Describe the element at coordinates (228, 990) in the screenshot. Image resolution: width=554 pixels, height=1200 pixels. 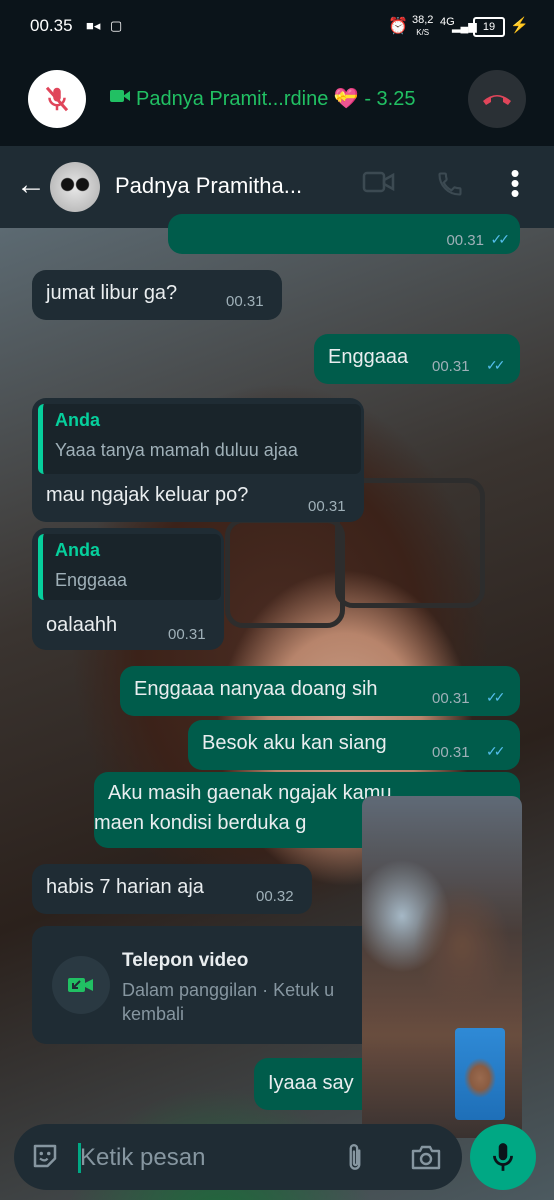
I see `video-call-status-line-1: Dalam panggilan · Ketuk u` at that location.